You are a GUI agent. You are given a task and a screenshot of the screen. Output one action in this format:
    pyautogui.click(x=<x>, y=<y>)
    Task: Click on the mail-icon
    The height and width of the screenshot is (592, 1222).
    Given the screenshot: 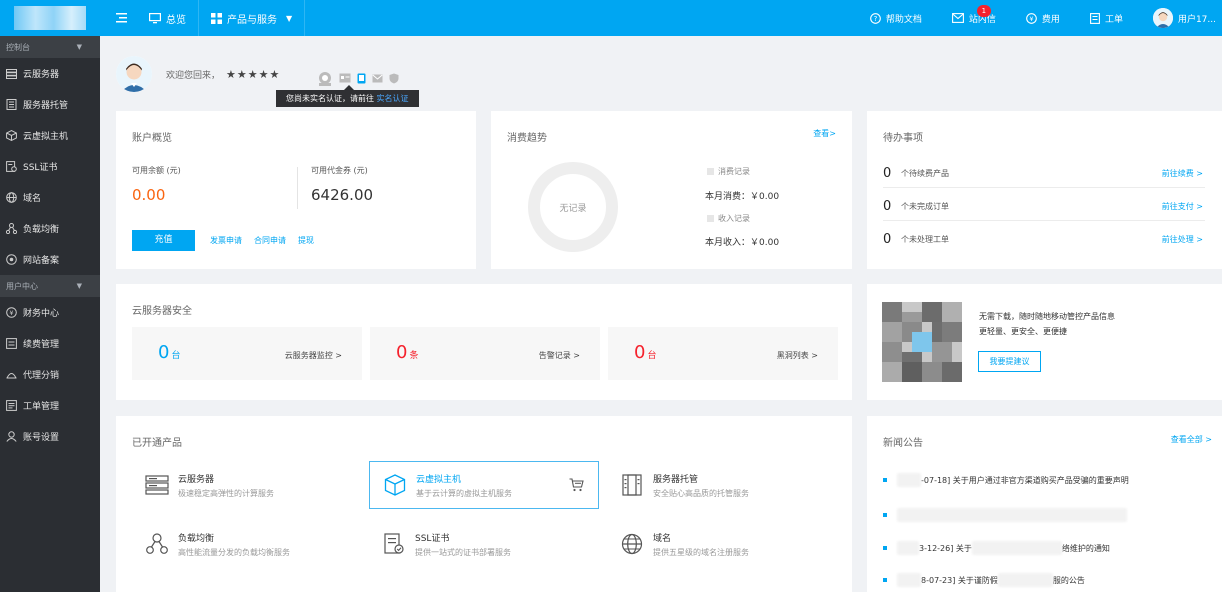 What is the action you would take?
    pyautogui.click(x=957, y=18)
    